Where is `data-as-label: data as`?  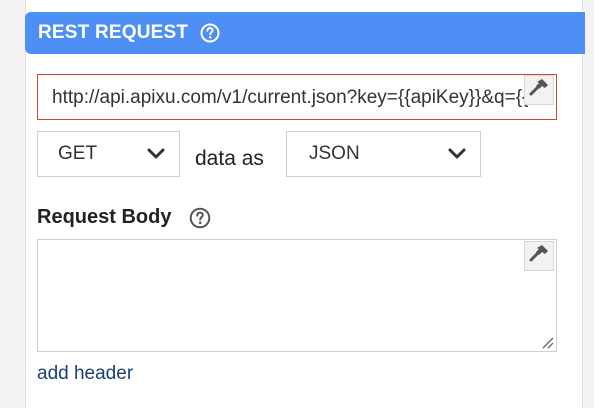 data-as-label: data as is located at coordinates (229, 158).